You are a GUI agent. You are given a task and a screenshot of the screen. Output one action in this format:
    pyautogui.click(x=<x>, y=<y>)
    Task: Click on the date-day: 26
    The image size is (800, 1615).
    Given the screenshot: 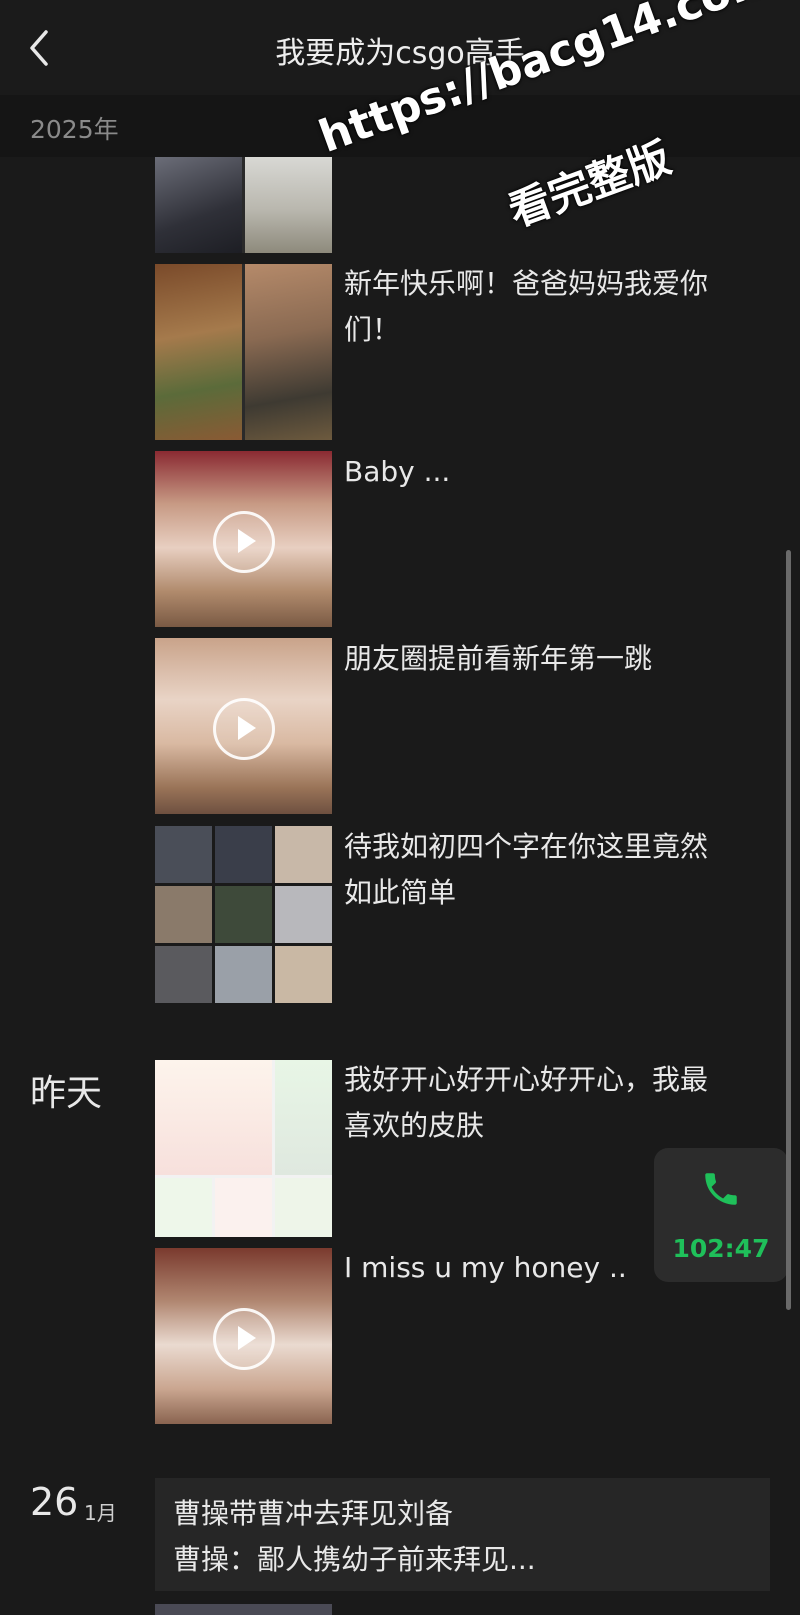 What is the action you would take?
    pyautogui.click(x=54, y=1502)
    